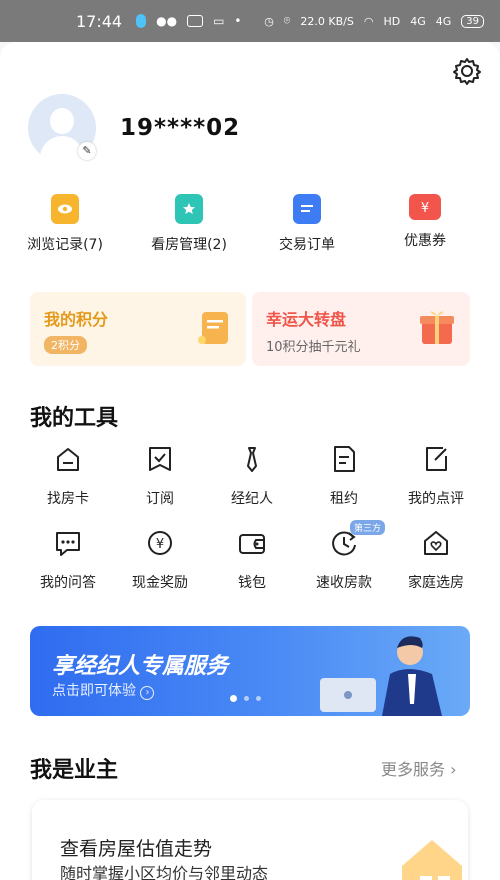  Describe the element at coordinates (219, 21) in the screenshot. I see `message-icon: ▭` at that location.